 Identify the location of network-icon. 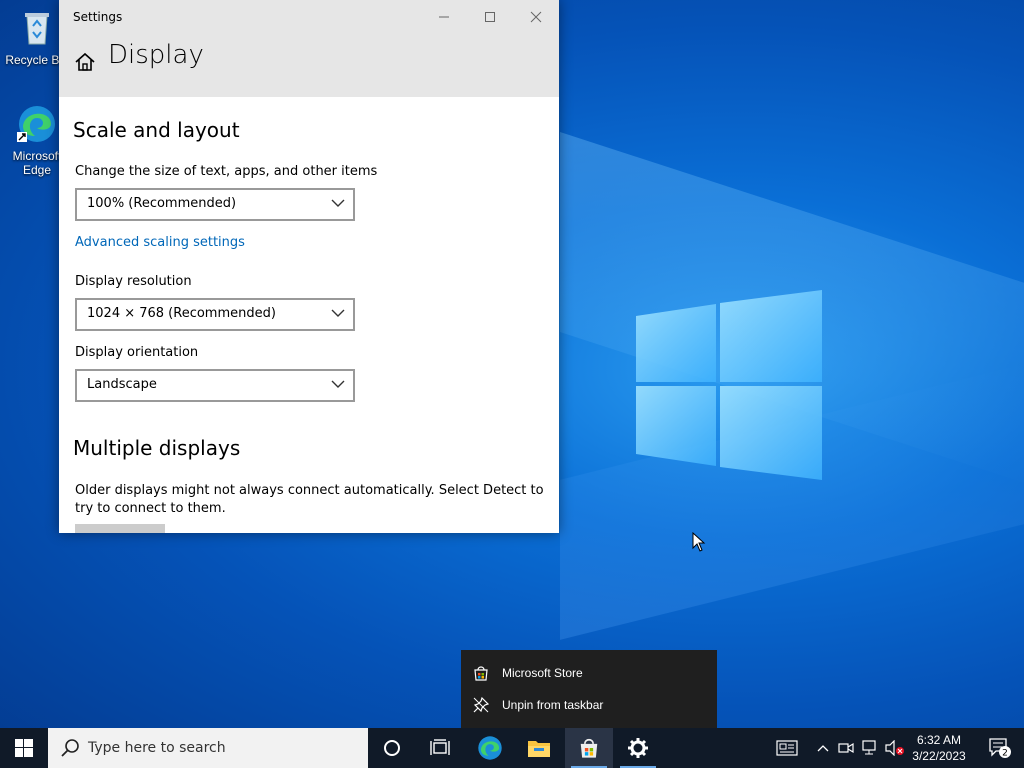
(869, 747).